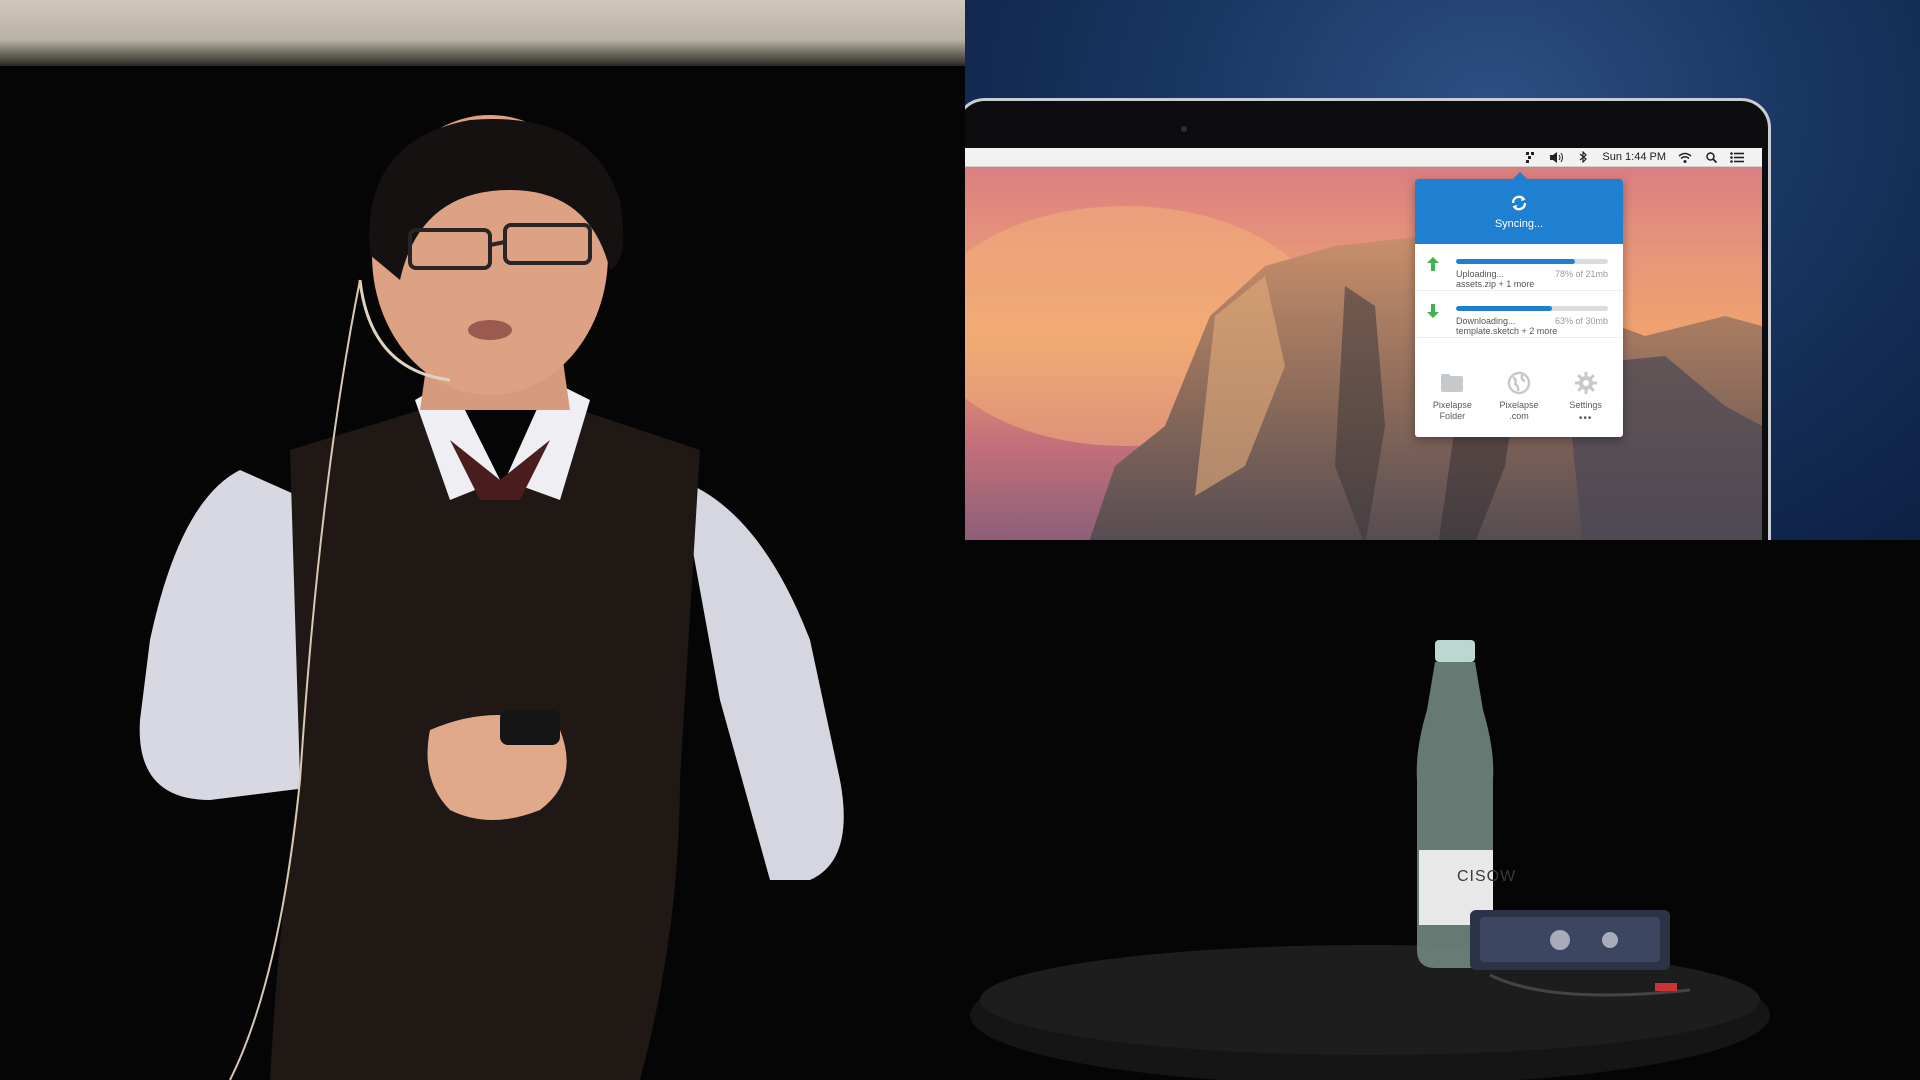 The height and width of the screenshot is (1080, 1920). Describe the element at coordinates (1452, 383) in the screenshot. I see `folder-icon` at that location.